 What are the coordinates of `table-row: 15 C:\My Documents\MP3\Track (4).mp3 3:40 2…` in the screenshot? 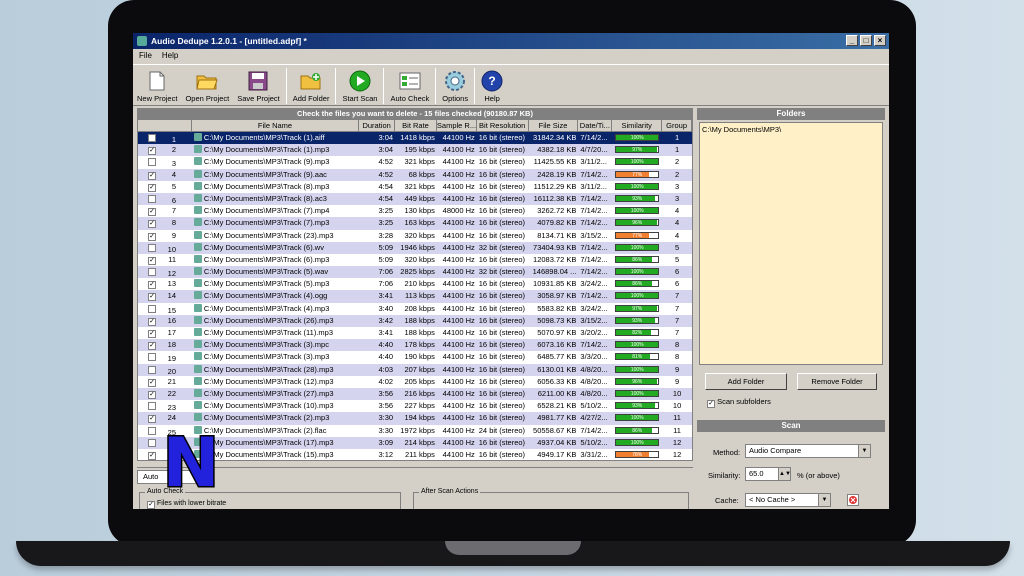 It's located at (415, 309).